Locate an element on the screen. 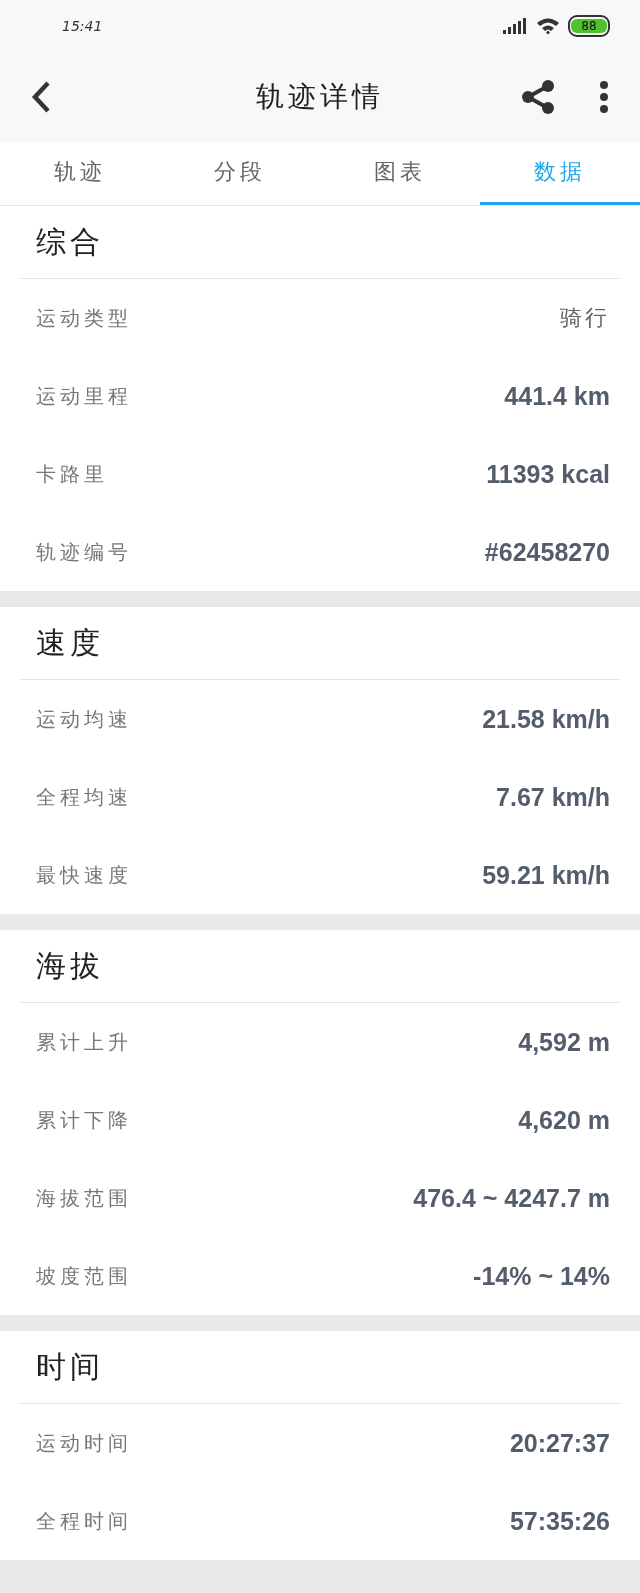 The image size is (640, 1593). row-label: 运动类型 is located at coordinates (84, 318).